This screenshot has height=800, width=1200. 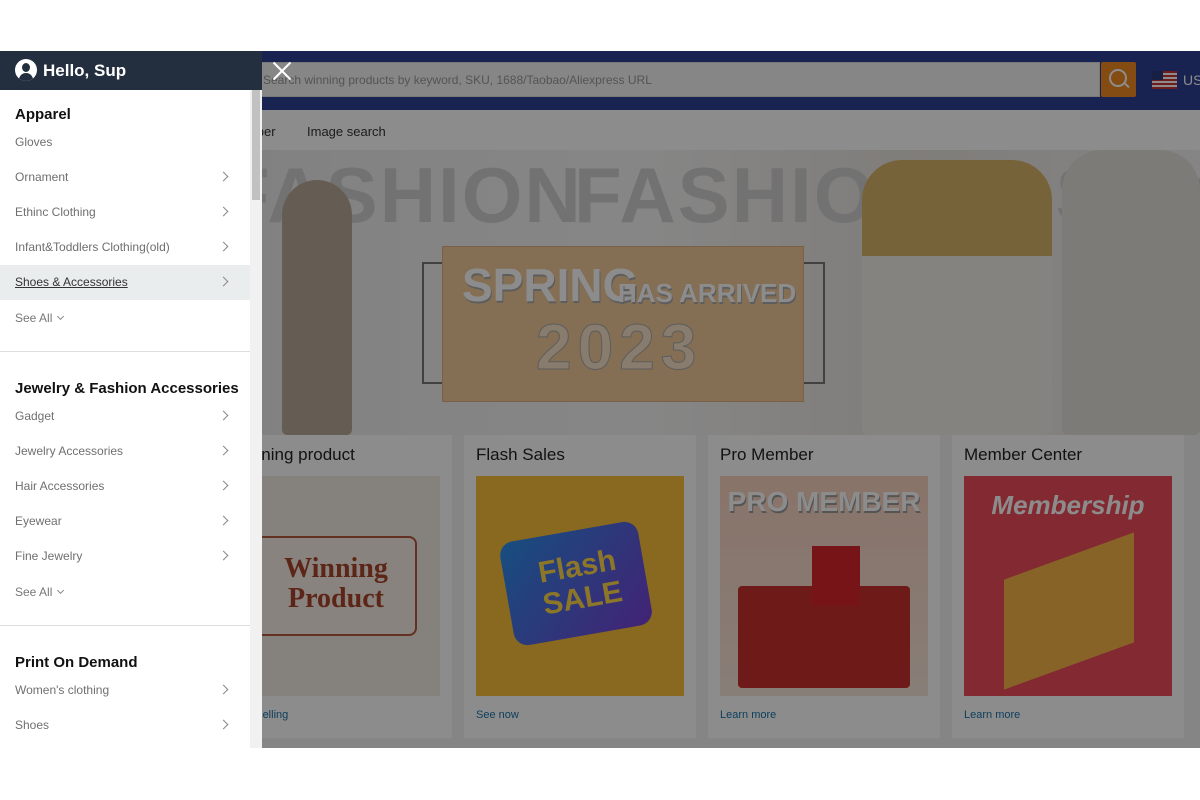 I want to click on sidebar-item: Fine Jewelry, so click(x=125, y=556).